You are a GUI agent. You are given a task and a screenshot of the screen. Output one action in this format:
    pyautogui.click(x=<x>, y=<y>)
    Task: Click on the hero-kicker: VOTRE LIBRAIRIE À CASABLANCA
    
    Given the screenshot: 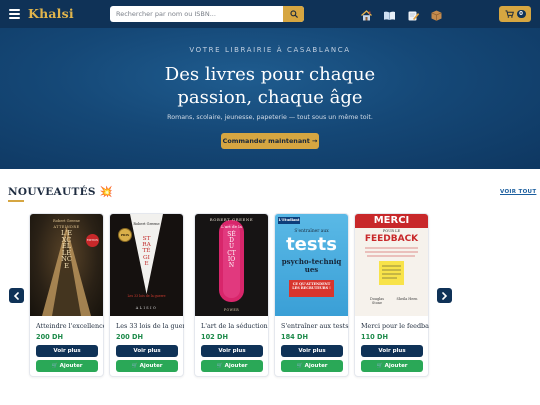 What is the action you would take?
    pyautogui.click(x=270, y=50)
    